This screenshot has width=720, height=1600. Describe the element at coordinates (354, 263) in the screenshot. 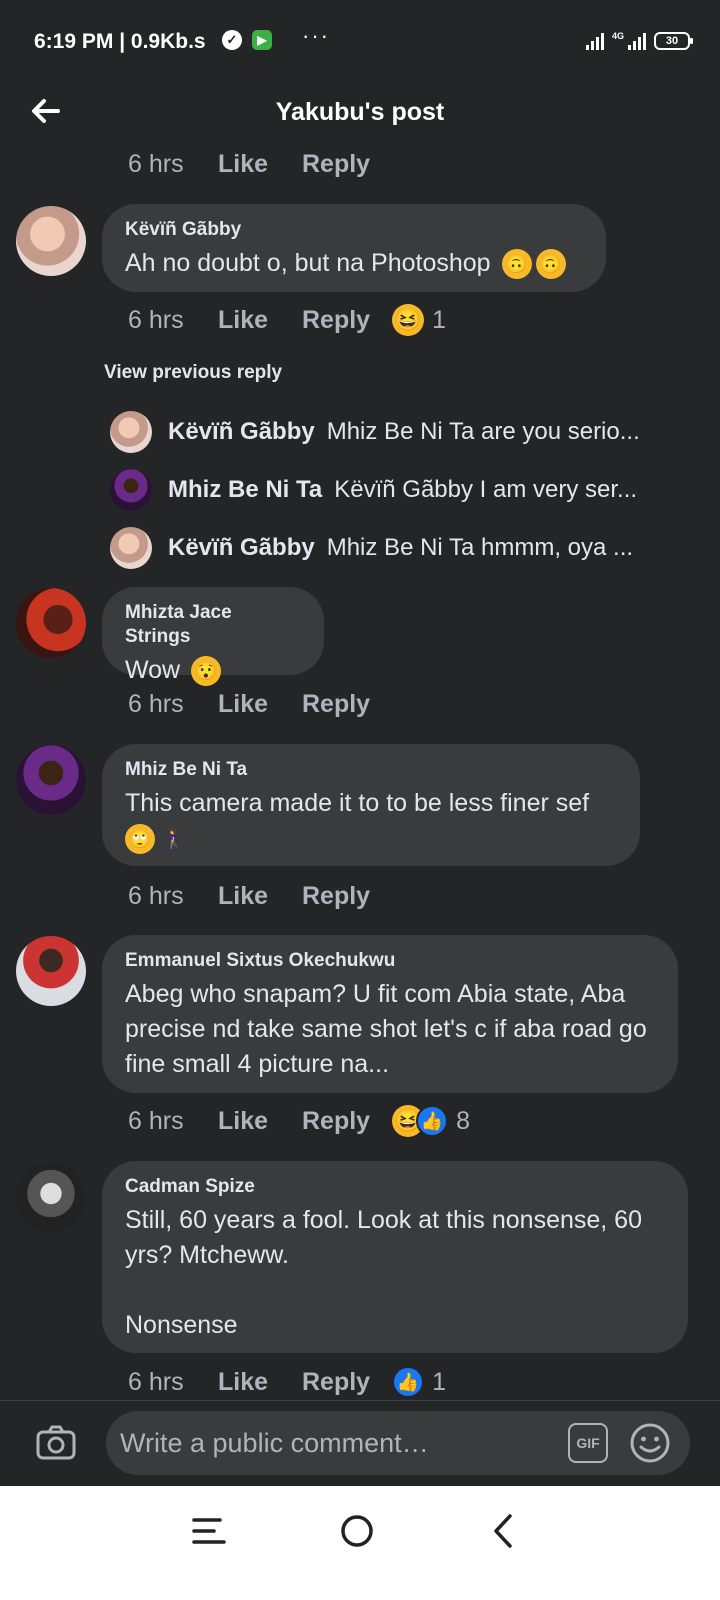

I see `comment-text: Ah no doubt o, but na Photoshop 🙃 🙃` at that location.